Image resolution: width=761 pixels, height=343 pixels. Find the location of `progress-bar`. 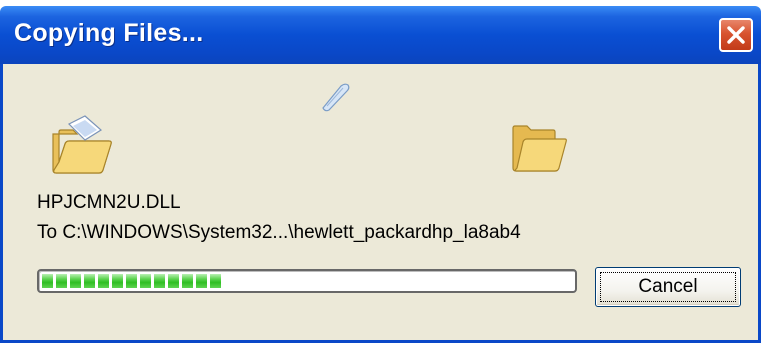

progress-bar is located at coordinates (307, 281).